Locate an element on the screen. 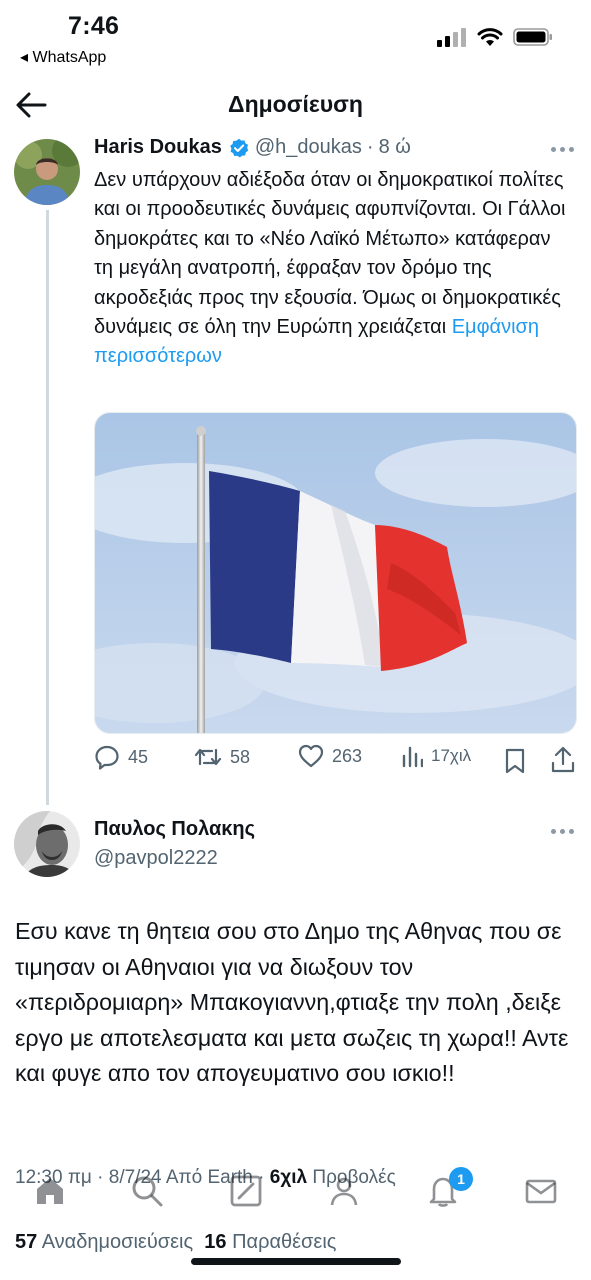 This screenshot has width=591, height=1280. status-bar: 7:46 ◂ WhatsApp is located at coordinates (295, 39).